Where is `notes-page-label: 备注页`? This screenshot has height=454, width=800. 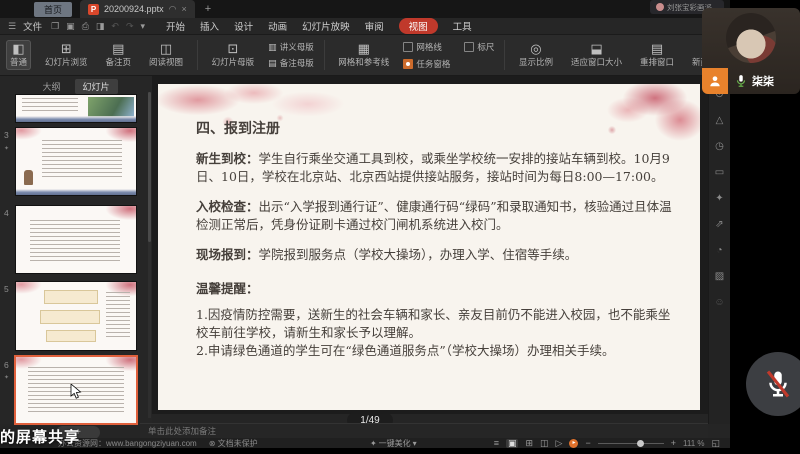
notes-page-label: 备注页 is located at coordinates (118, 62).